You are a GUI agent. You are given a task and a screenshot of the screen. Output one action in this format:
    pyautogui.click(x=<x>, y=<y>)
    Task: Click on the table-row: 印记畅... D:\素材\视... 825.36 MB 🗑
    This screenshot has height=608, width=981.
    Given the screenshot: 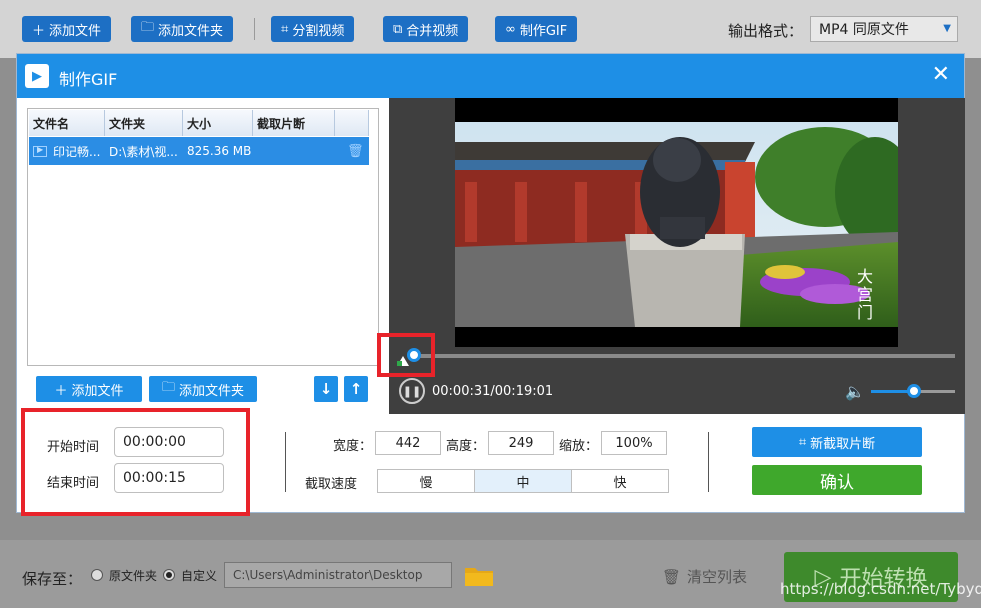 What is the action you would take?
    pyautogui.click(x=199, y=151)
    